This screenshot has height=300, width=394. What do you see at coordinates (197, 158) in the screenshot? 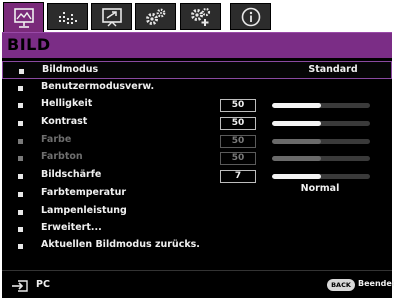
I see `menu-item-tint: Farbton 50` at bounding box center [197, 158].